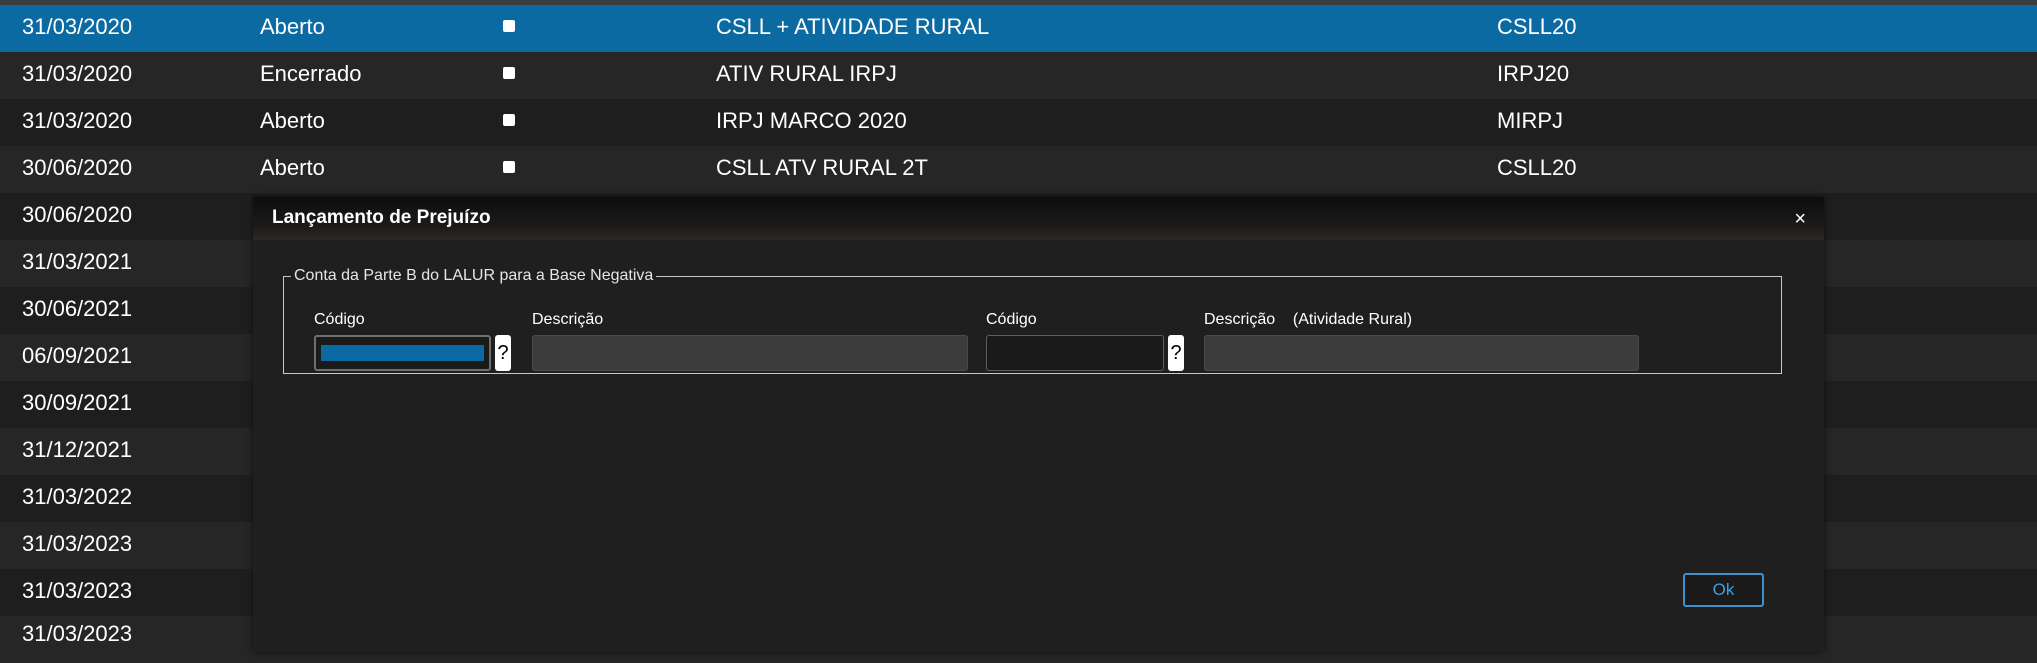 This screenshot has width=2037, height=663. I want to click on dialog-title: Lançamento de Prejuízo, so click(381, 217).